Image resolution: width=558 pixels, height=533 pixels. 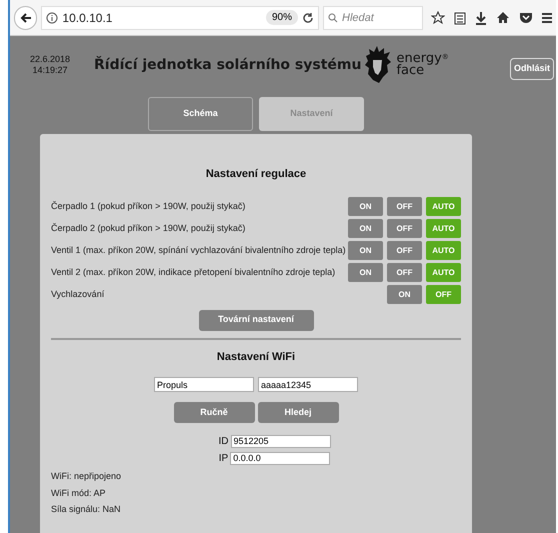 I want to click on date-text: 22.6.2018, so click(x=50, y=59).